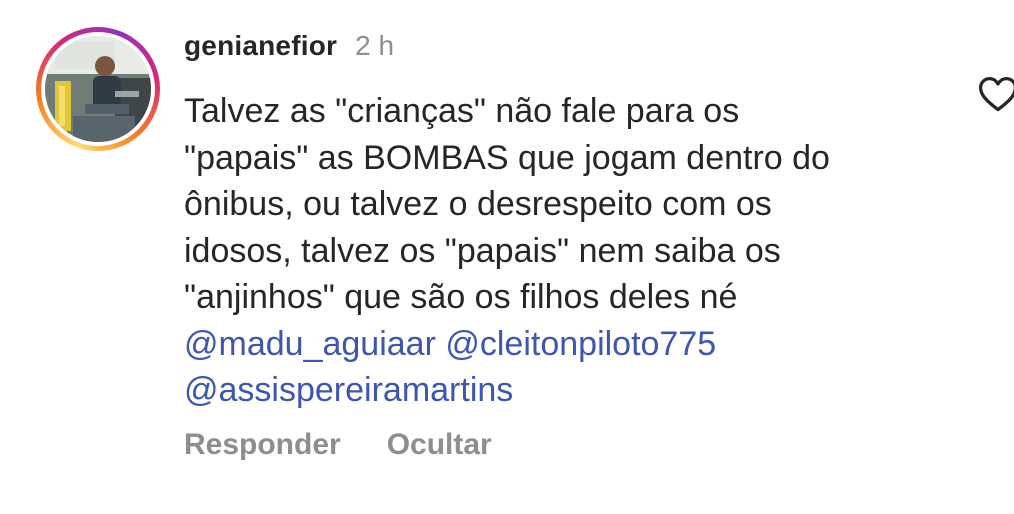 This screenshot has width=1014, height=514. What do you see at coordinates (348, 390) in the screenshot?
I see `mention-link: @assispereiramartins` at bounding box center [348, 390].